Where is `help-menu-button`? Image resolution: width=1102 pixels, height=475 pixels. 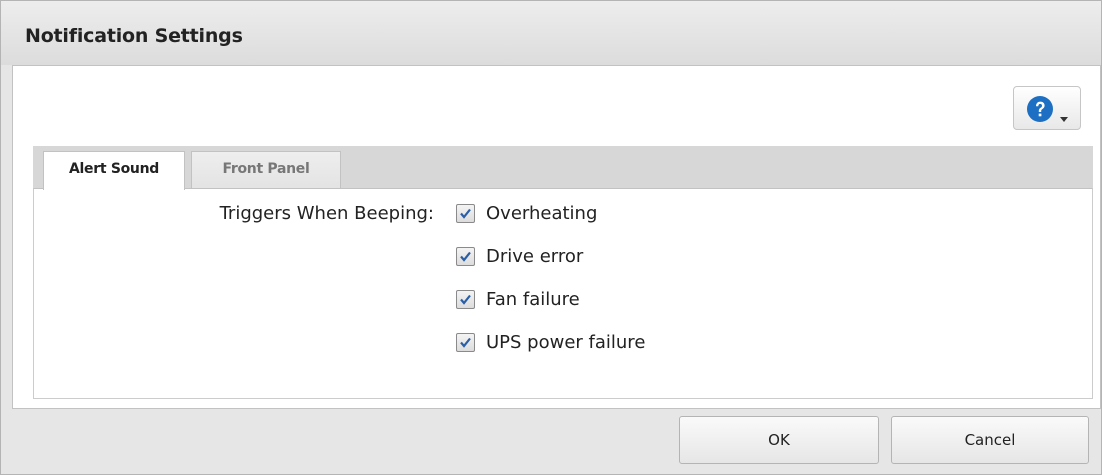
help-menu-button is located at coordinates (1047, 108).